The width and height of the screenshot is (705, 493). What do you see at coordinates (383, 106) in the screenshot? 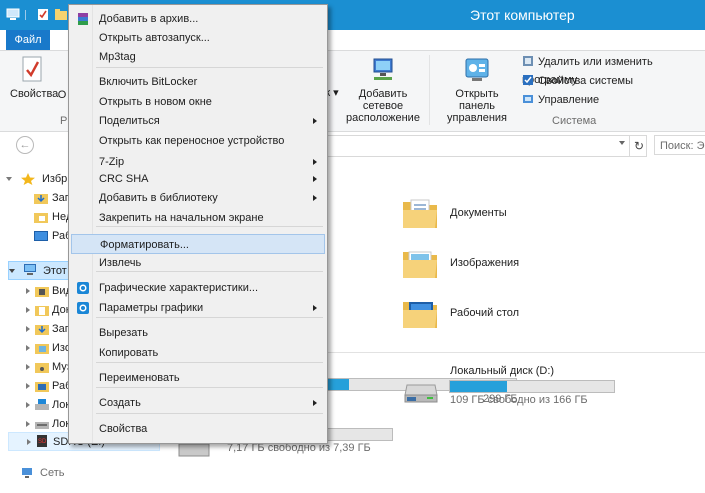
I see `add-network-label: Добавить сетевое расположение` at bounding box center [383, 106].